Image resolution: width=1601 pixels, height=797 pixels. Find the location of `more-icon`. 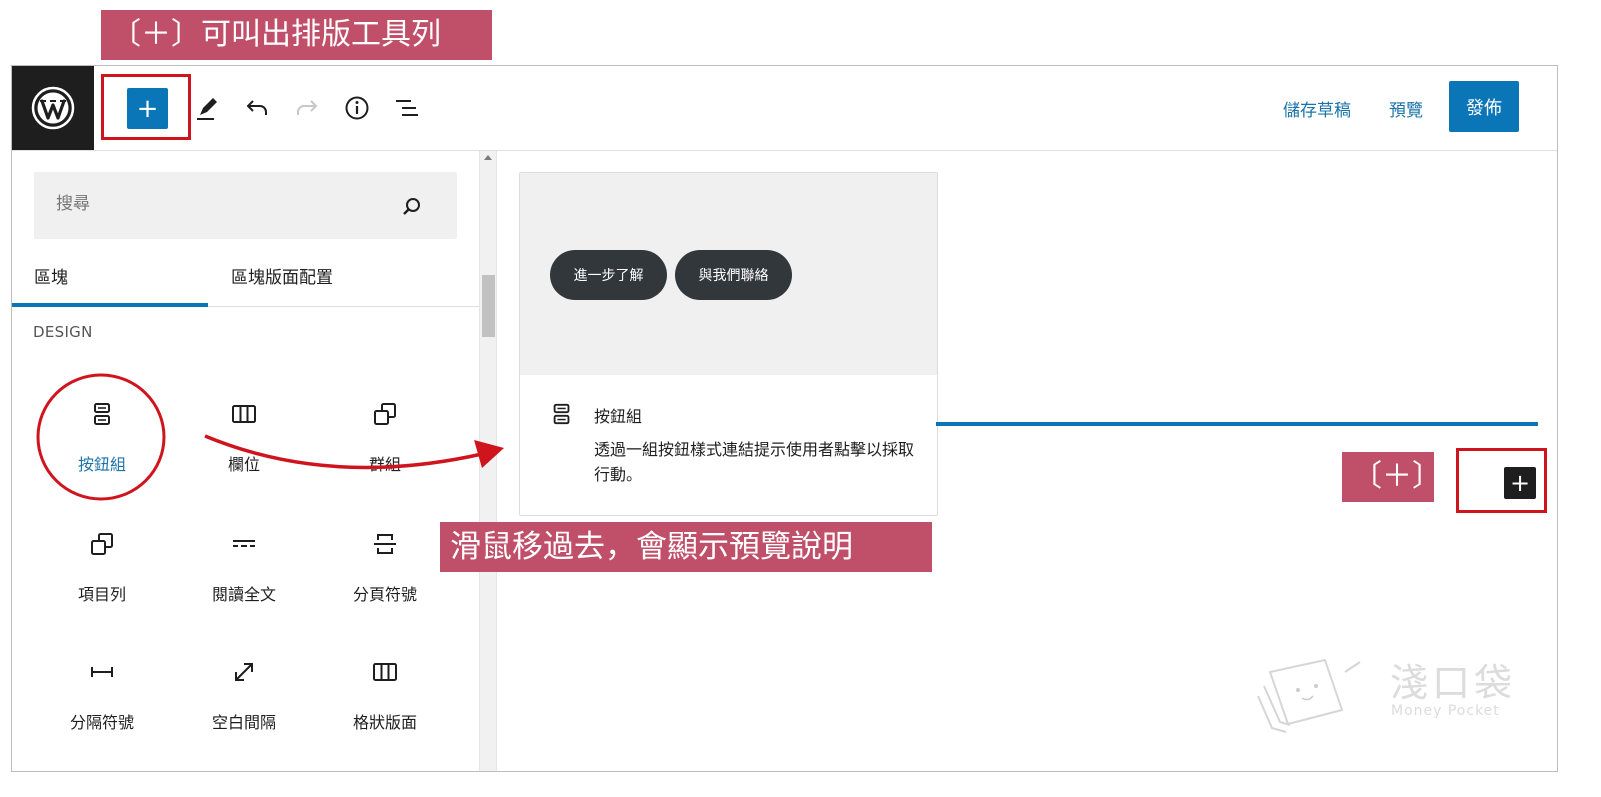

more-icon is located at coordinates (244, 543).